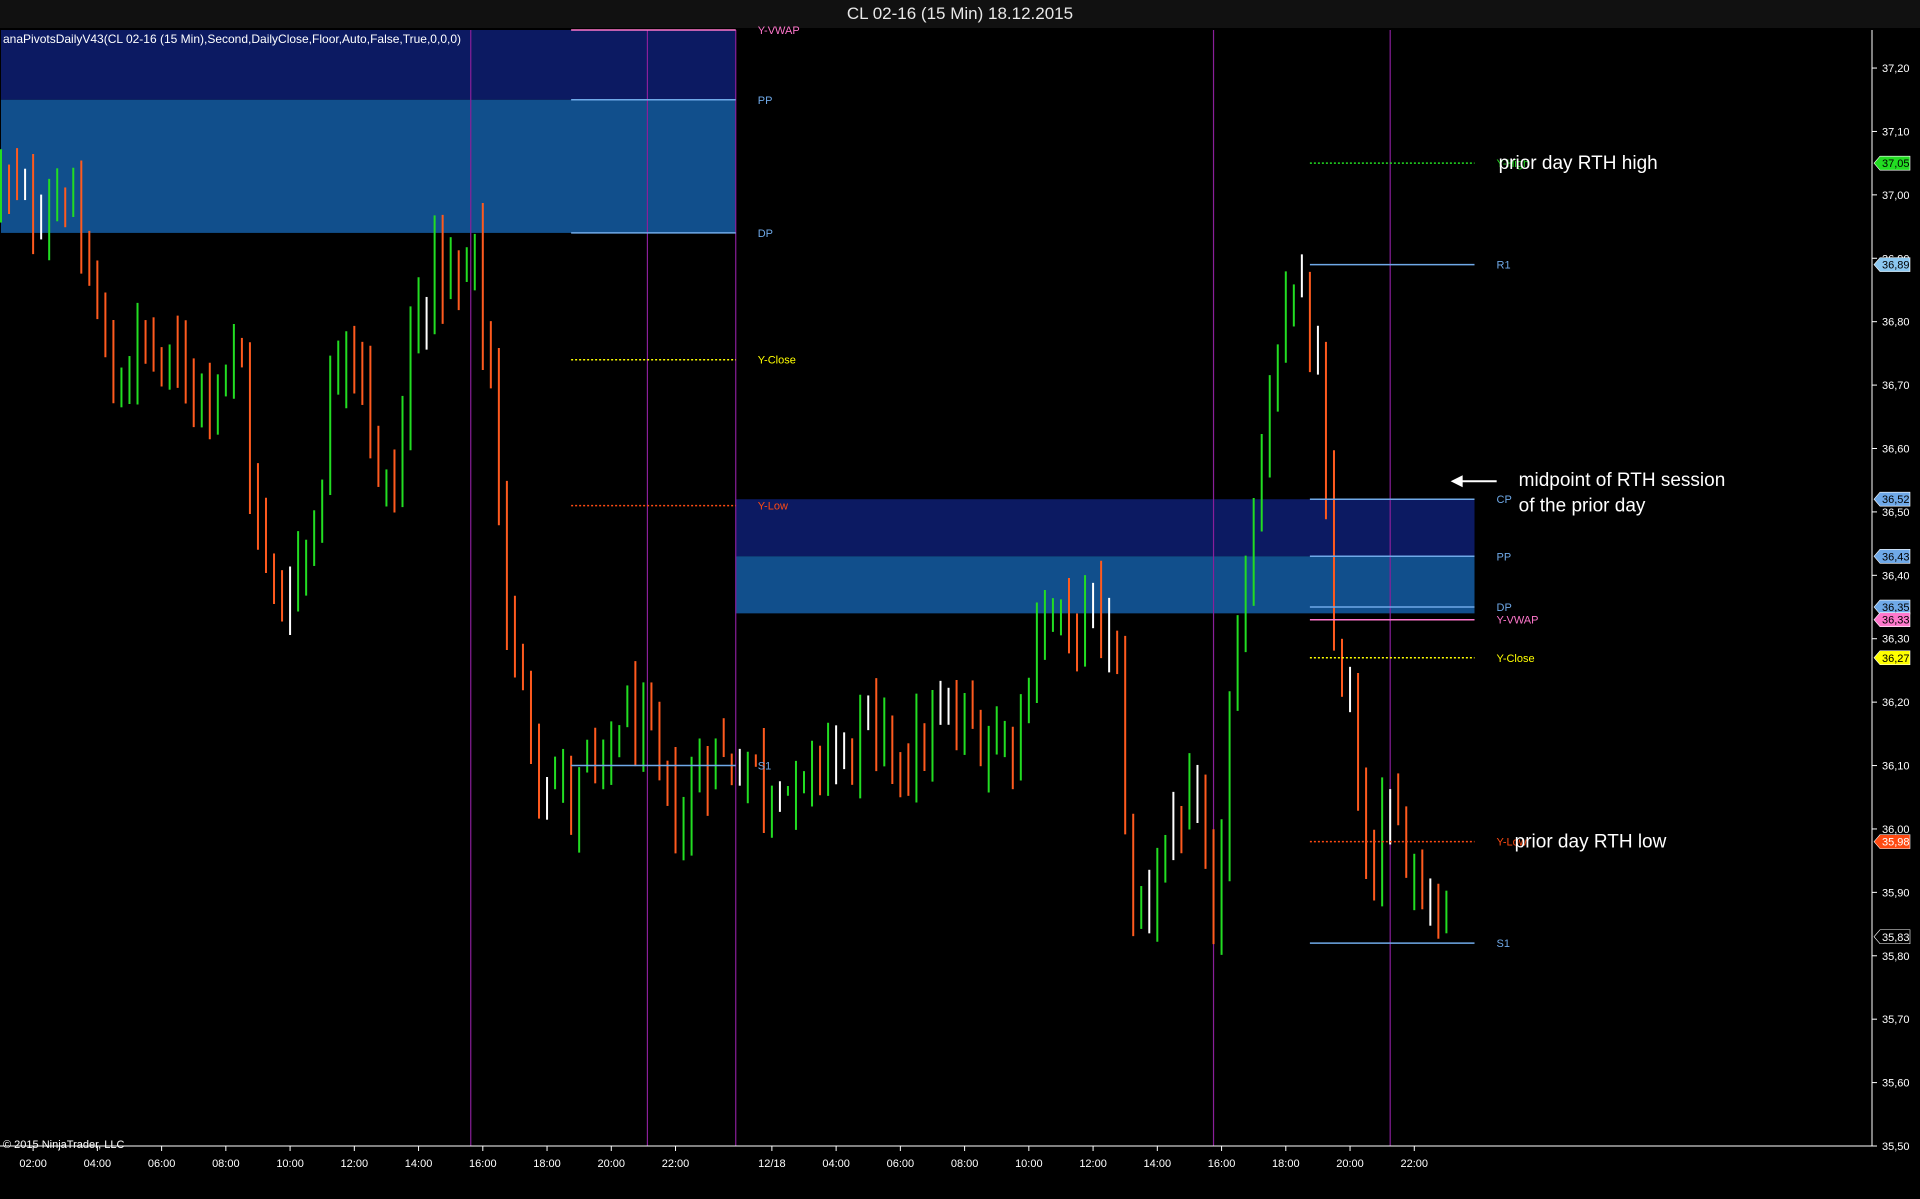 The width and height of the screenshot is (1920, 1199). Describe the element at coordinates (1896, 386) in the screenshot. I see `price-tick-label: 36,70` at that location.